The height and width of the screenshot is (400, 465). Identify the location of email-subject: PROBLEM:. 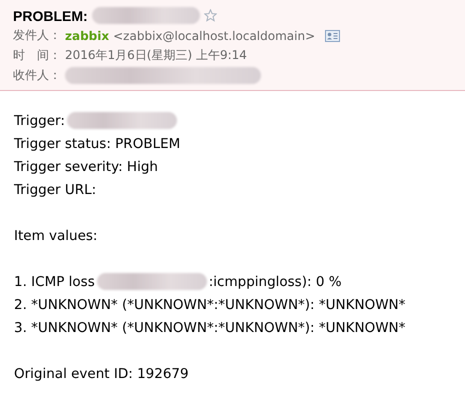
(50, 16).